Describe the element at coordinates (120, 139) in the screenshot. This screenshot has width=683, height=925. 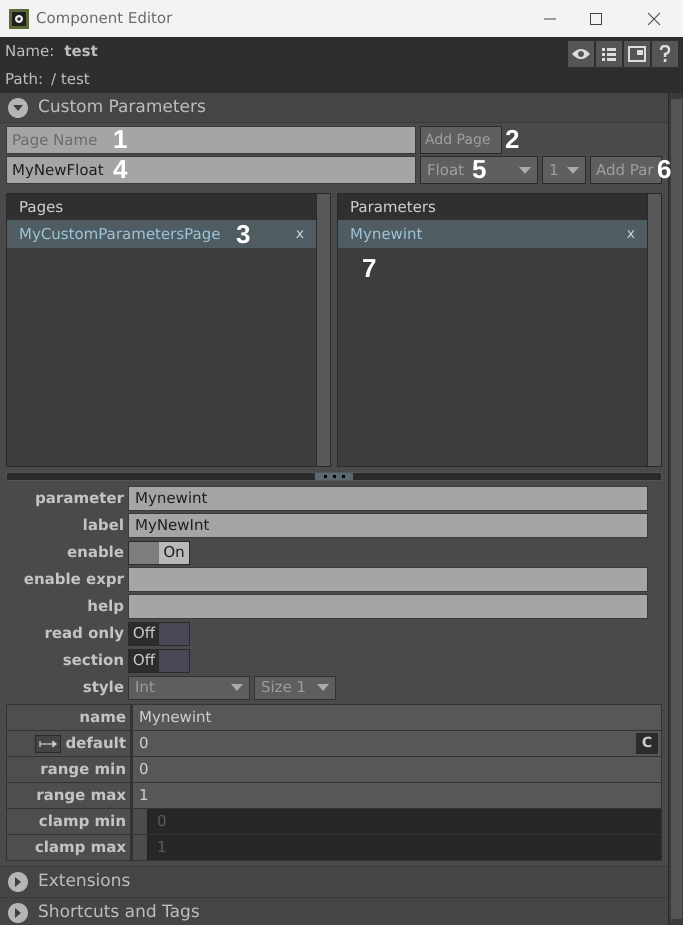
I see `callout-number: 1` at that location.